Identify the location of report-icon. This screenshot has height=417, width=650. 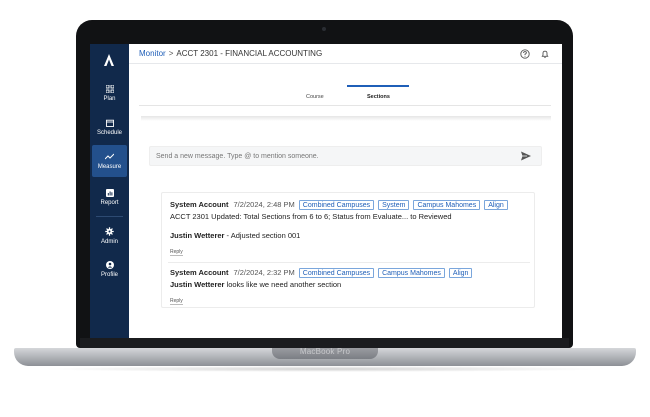
(110, 193).